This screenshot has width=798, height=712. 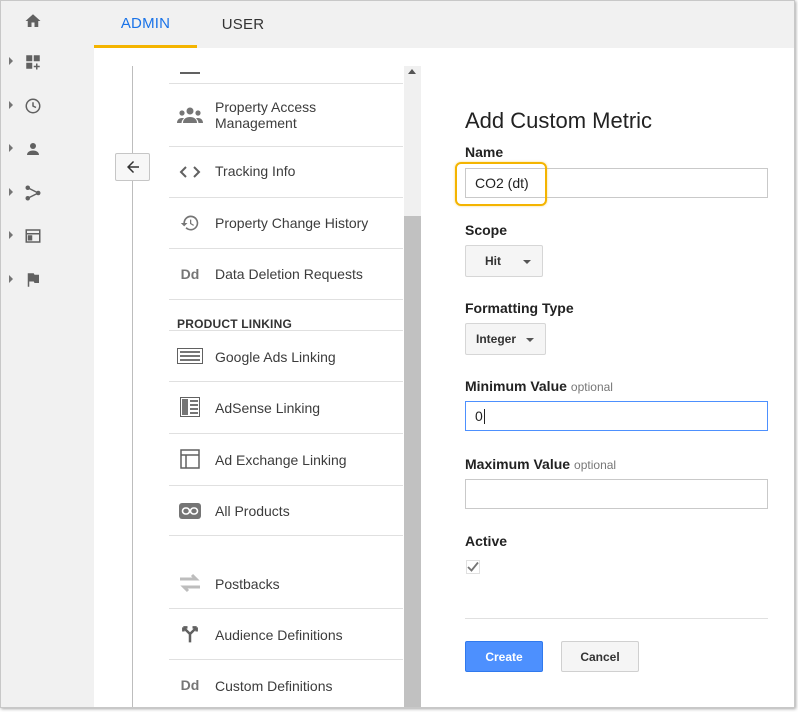 I want to click on nav-label: Audience Definitions, so click(x=279, y=635).